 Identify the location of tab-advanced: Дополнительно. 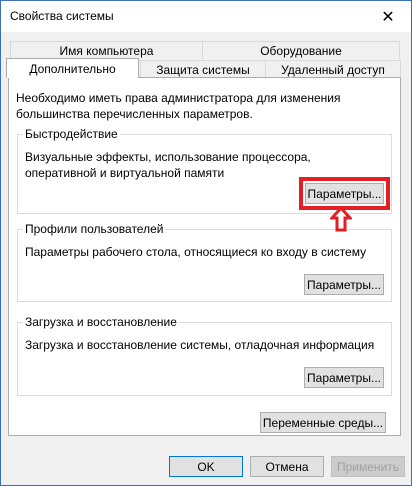
(72, 68).